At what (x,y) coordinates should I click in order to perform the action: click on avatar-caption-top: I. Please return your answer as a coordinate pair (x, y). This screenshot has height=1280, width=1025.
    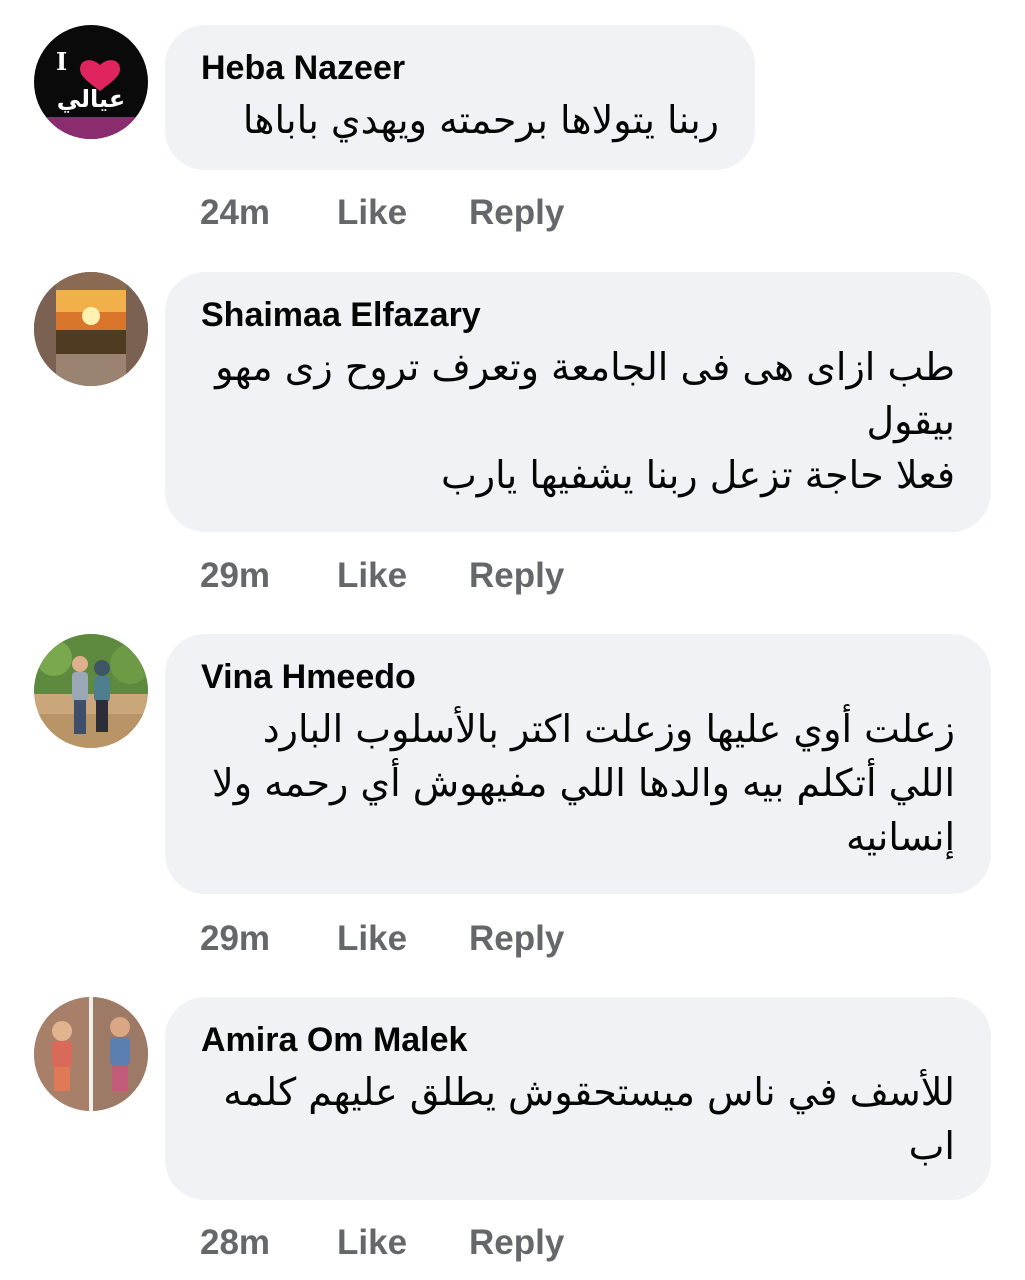
    Looking at the image, I should click on (61, 61).